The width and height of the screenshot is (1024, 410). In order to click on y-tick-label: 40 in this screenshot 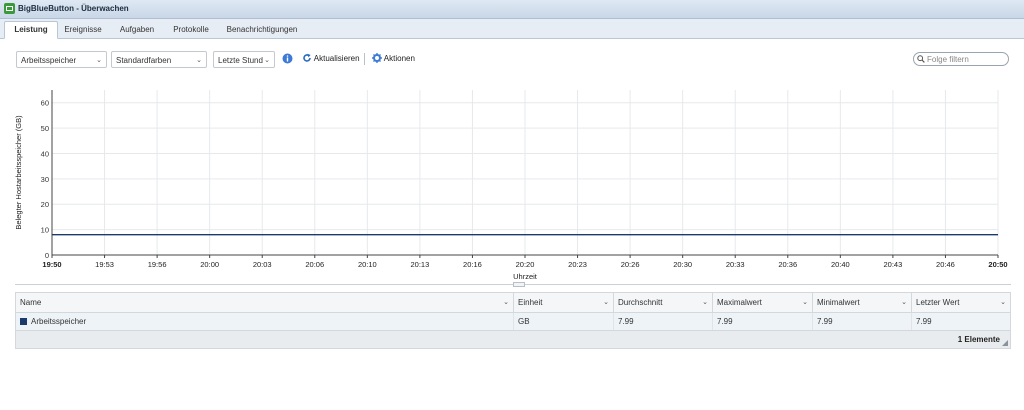, I will do `click(45, 153)`.